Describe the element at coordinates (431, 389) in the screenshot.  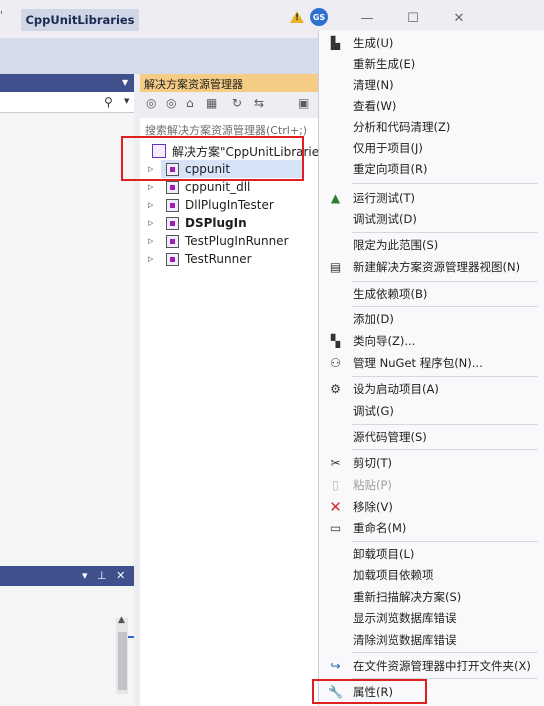
I see `menu-item-set-startup: ⚙ 设为启动项目(A)` at that location.